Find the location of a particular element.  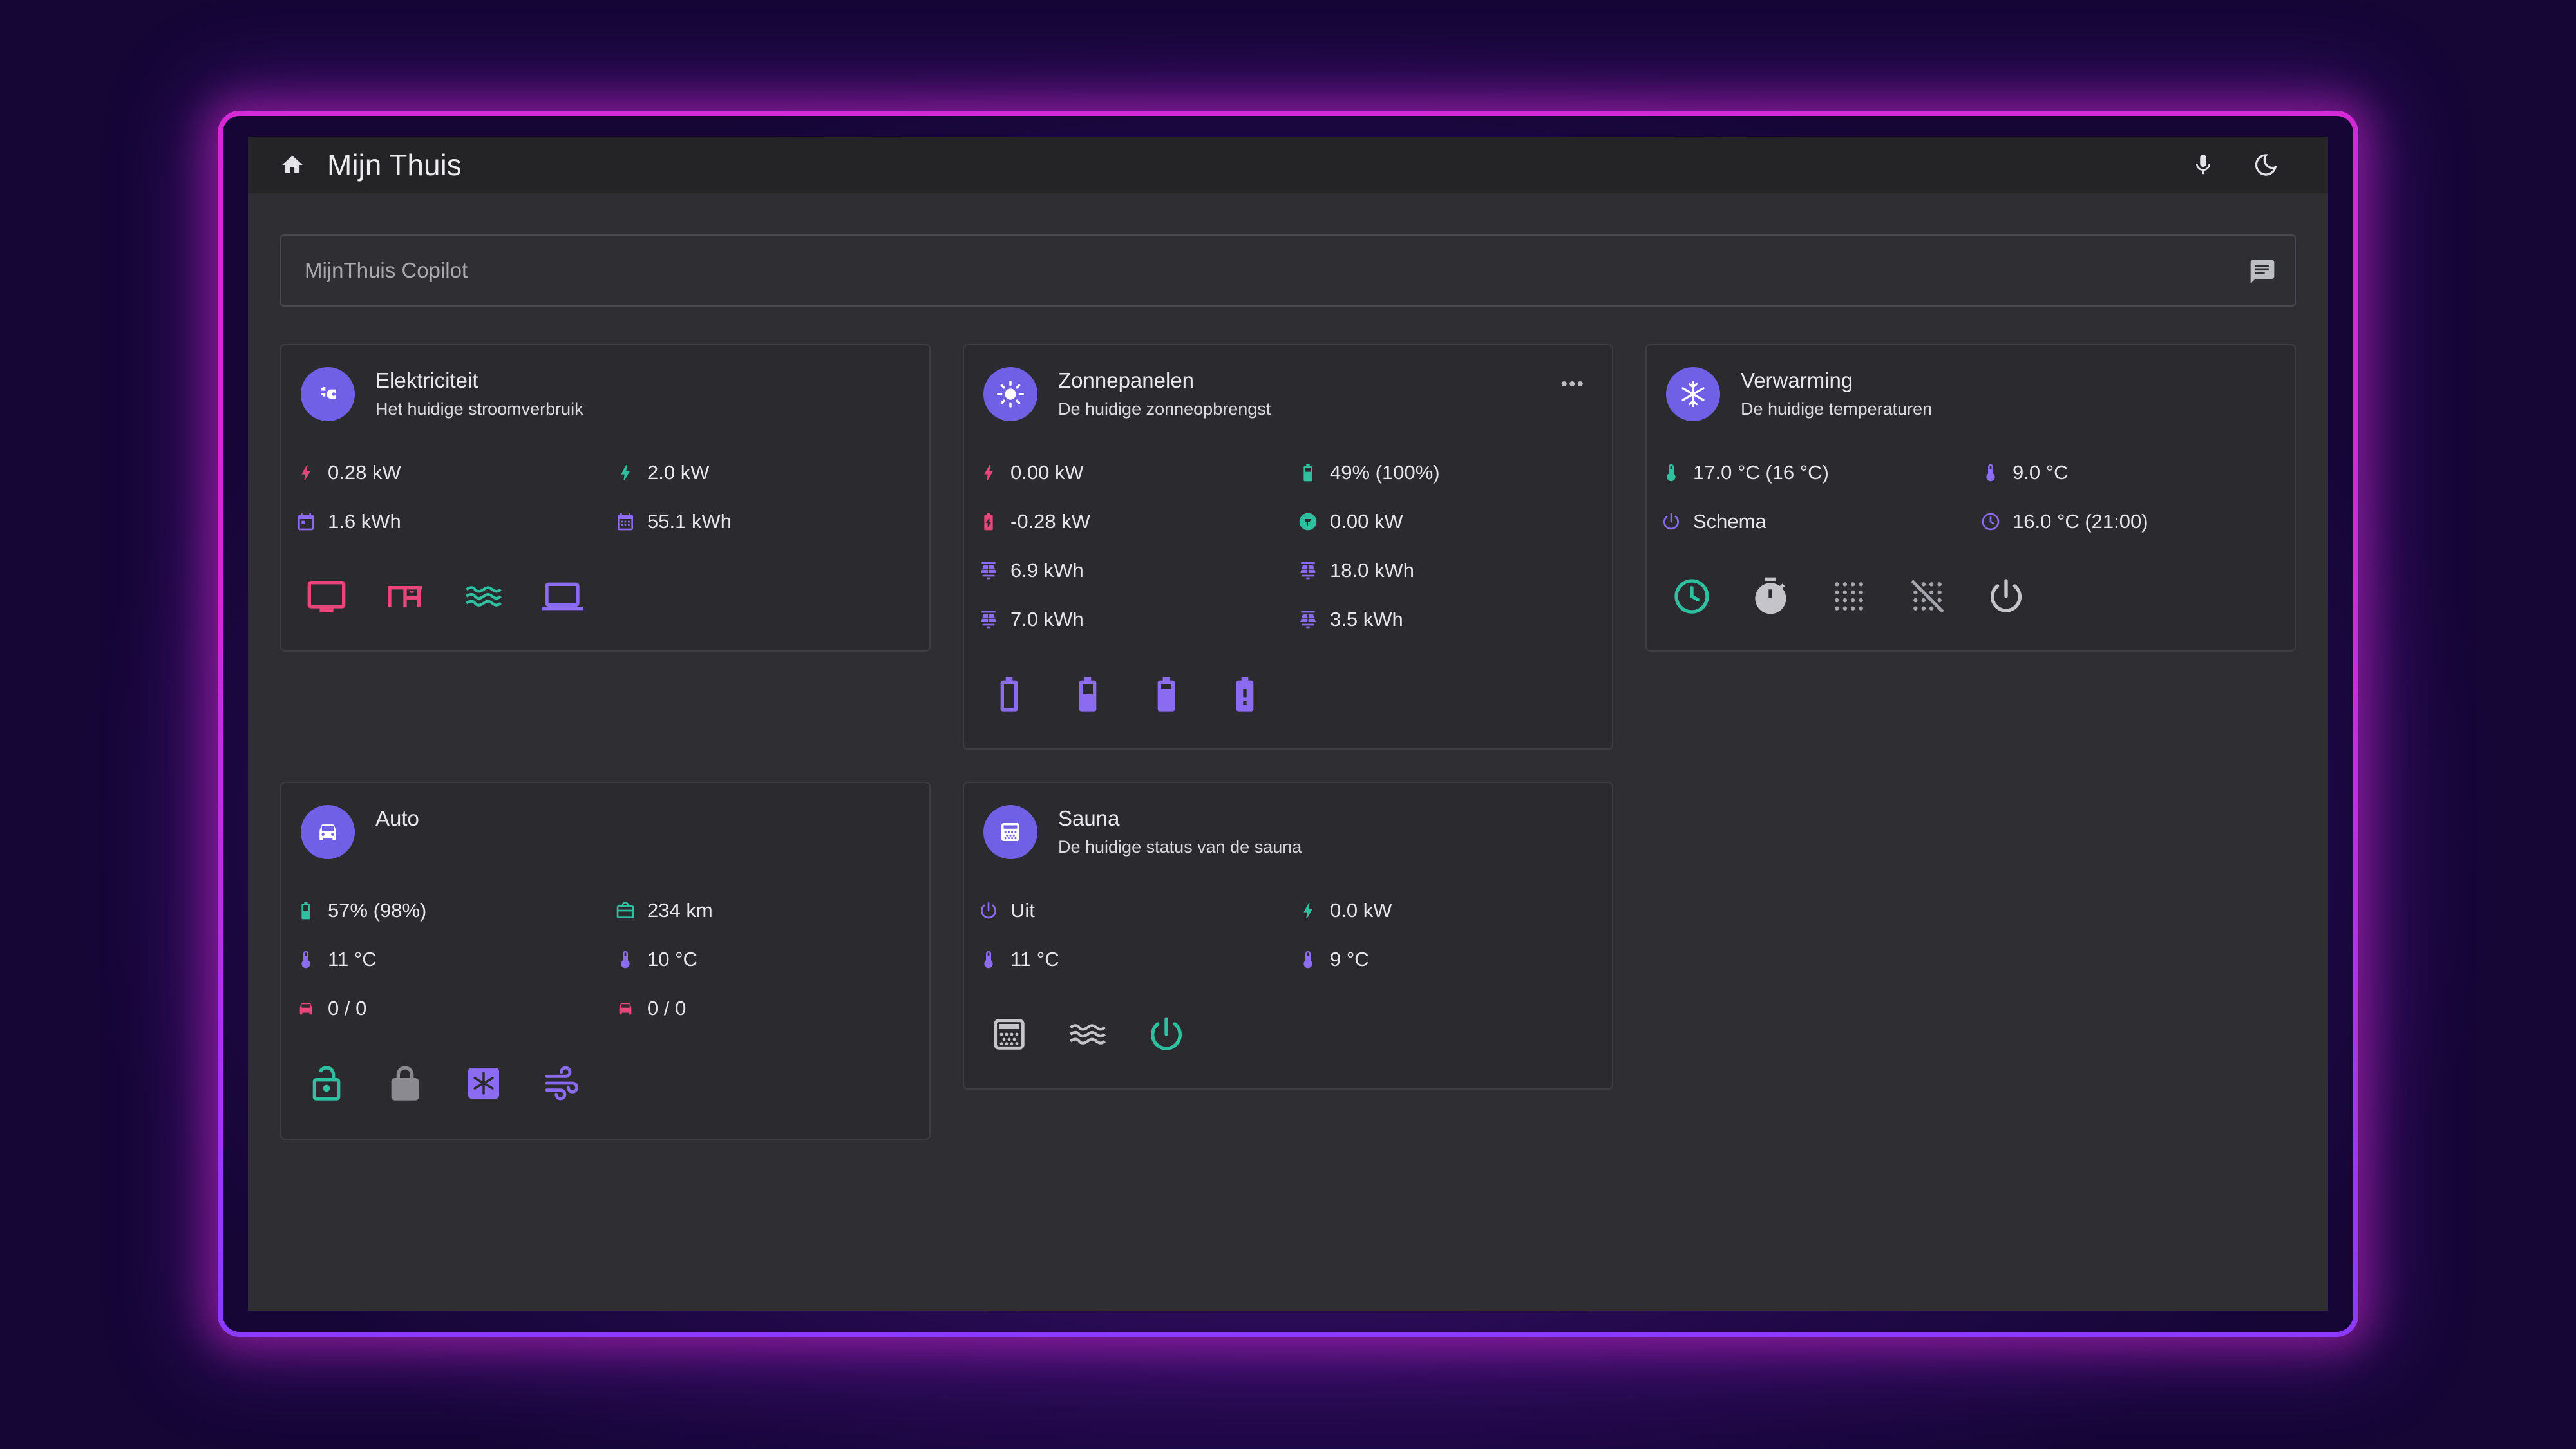

schedule-button is located at coordinates (1692, 596).